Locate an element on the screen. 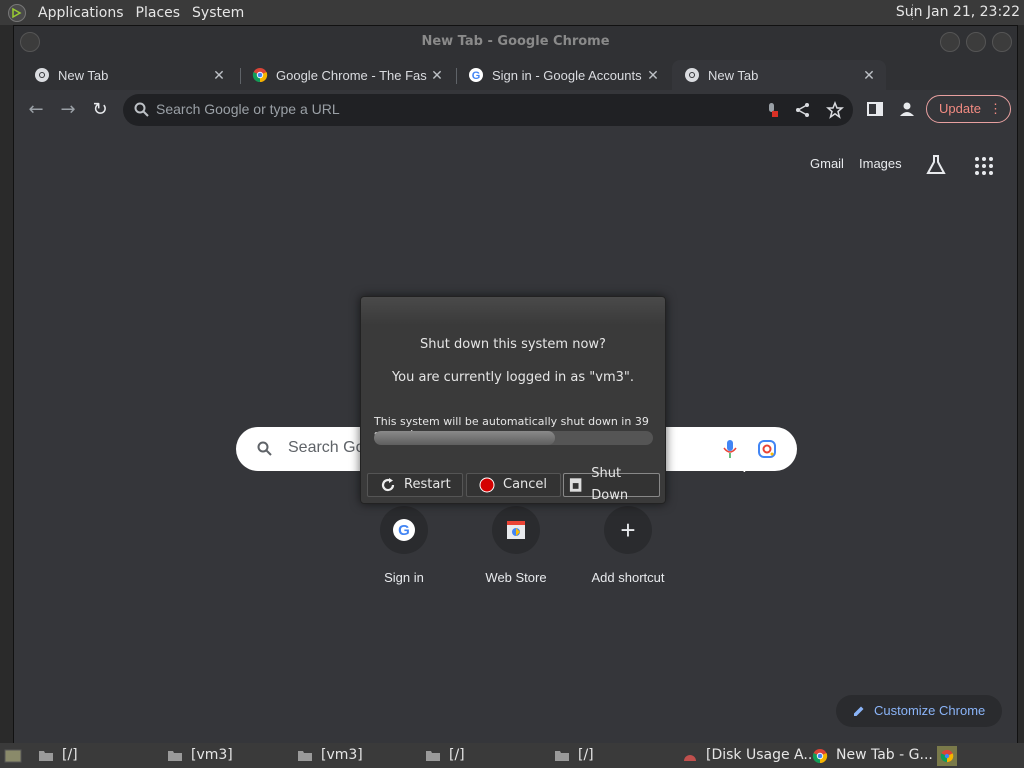  web-store-icon is located at coordinates (516, 530).